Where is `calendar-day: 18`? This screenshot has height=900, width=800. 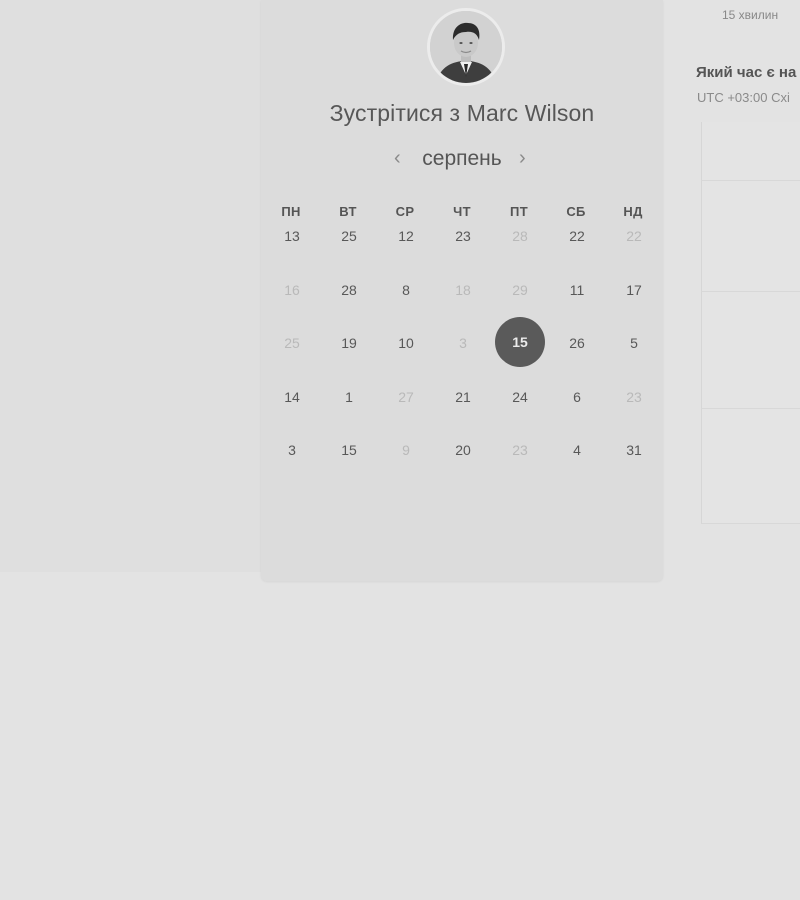
calendar-day: 18 is located at coordinates (463, 289).